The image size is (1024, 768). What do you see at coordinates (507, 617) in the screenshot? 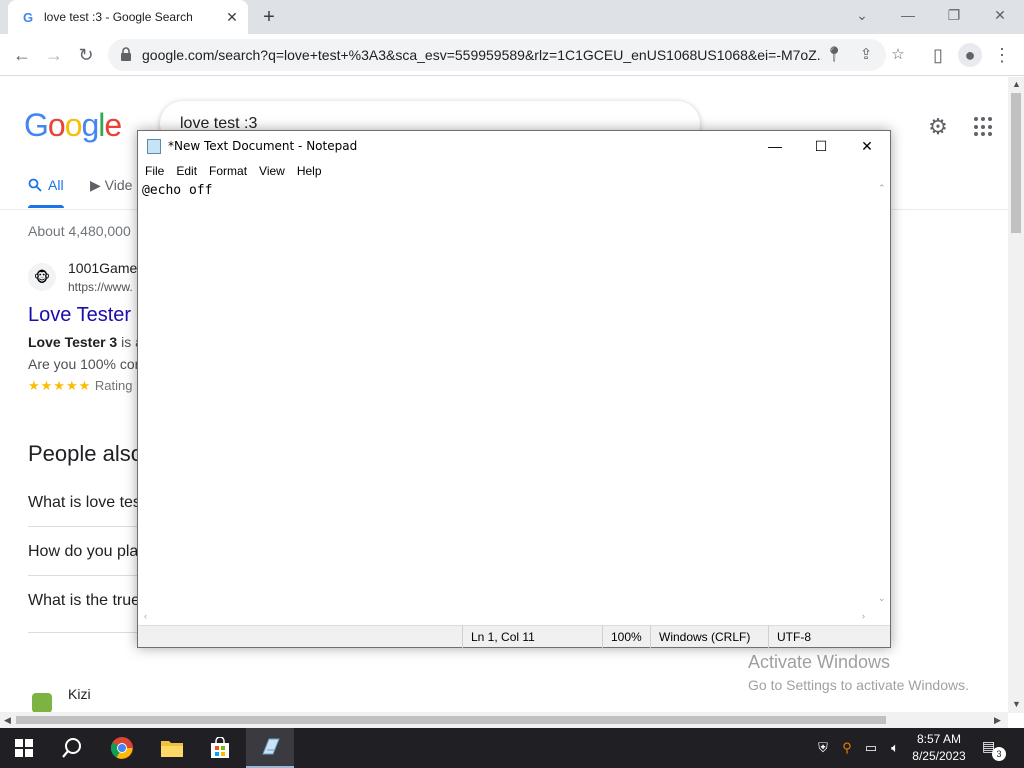
I see `notepad-horizontal-scrollbar: ‹ ›` at bounding box center [507, 617].